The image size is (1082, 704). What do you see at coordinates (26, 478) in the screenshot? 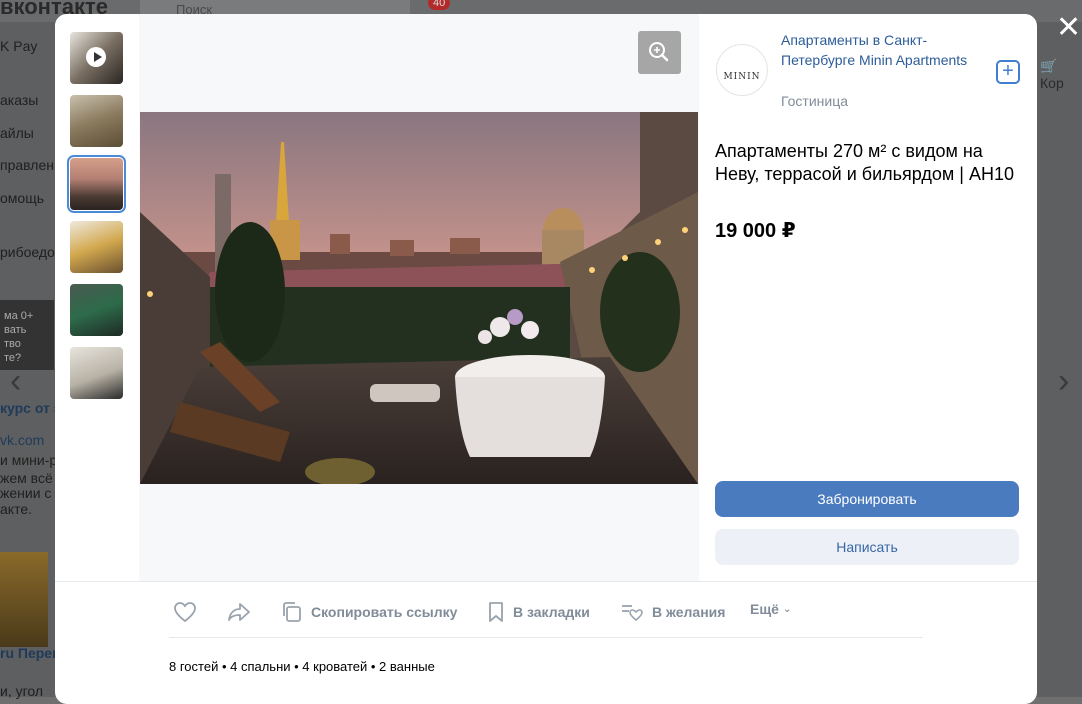
I see `bg-snippet: жем всё` at bounding box center [26, 478].